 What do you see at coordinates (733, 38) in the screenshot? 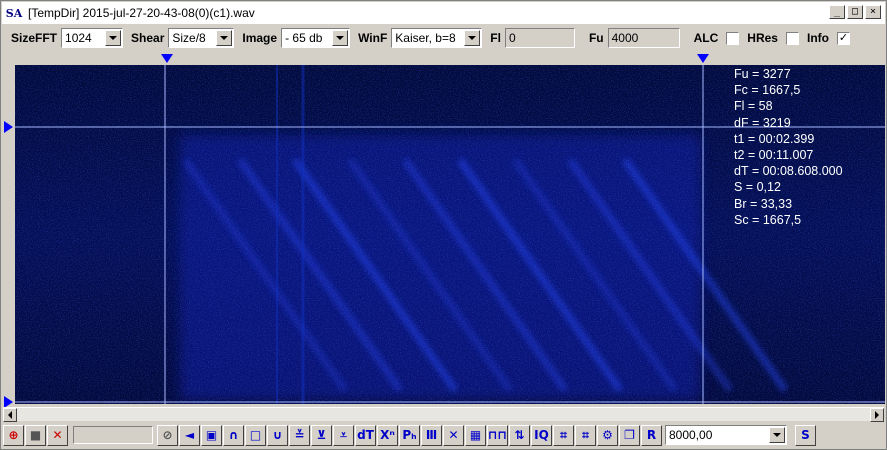
I see `alc-checkbox` at bounding box center [733, 38].